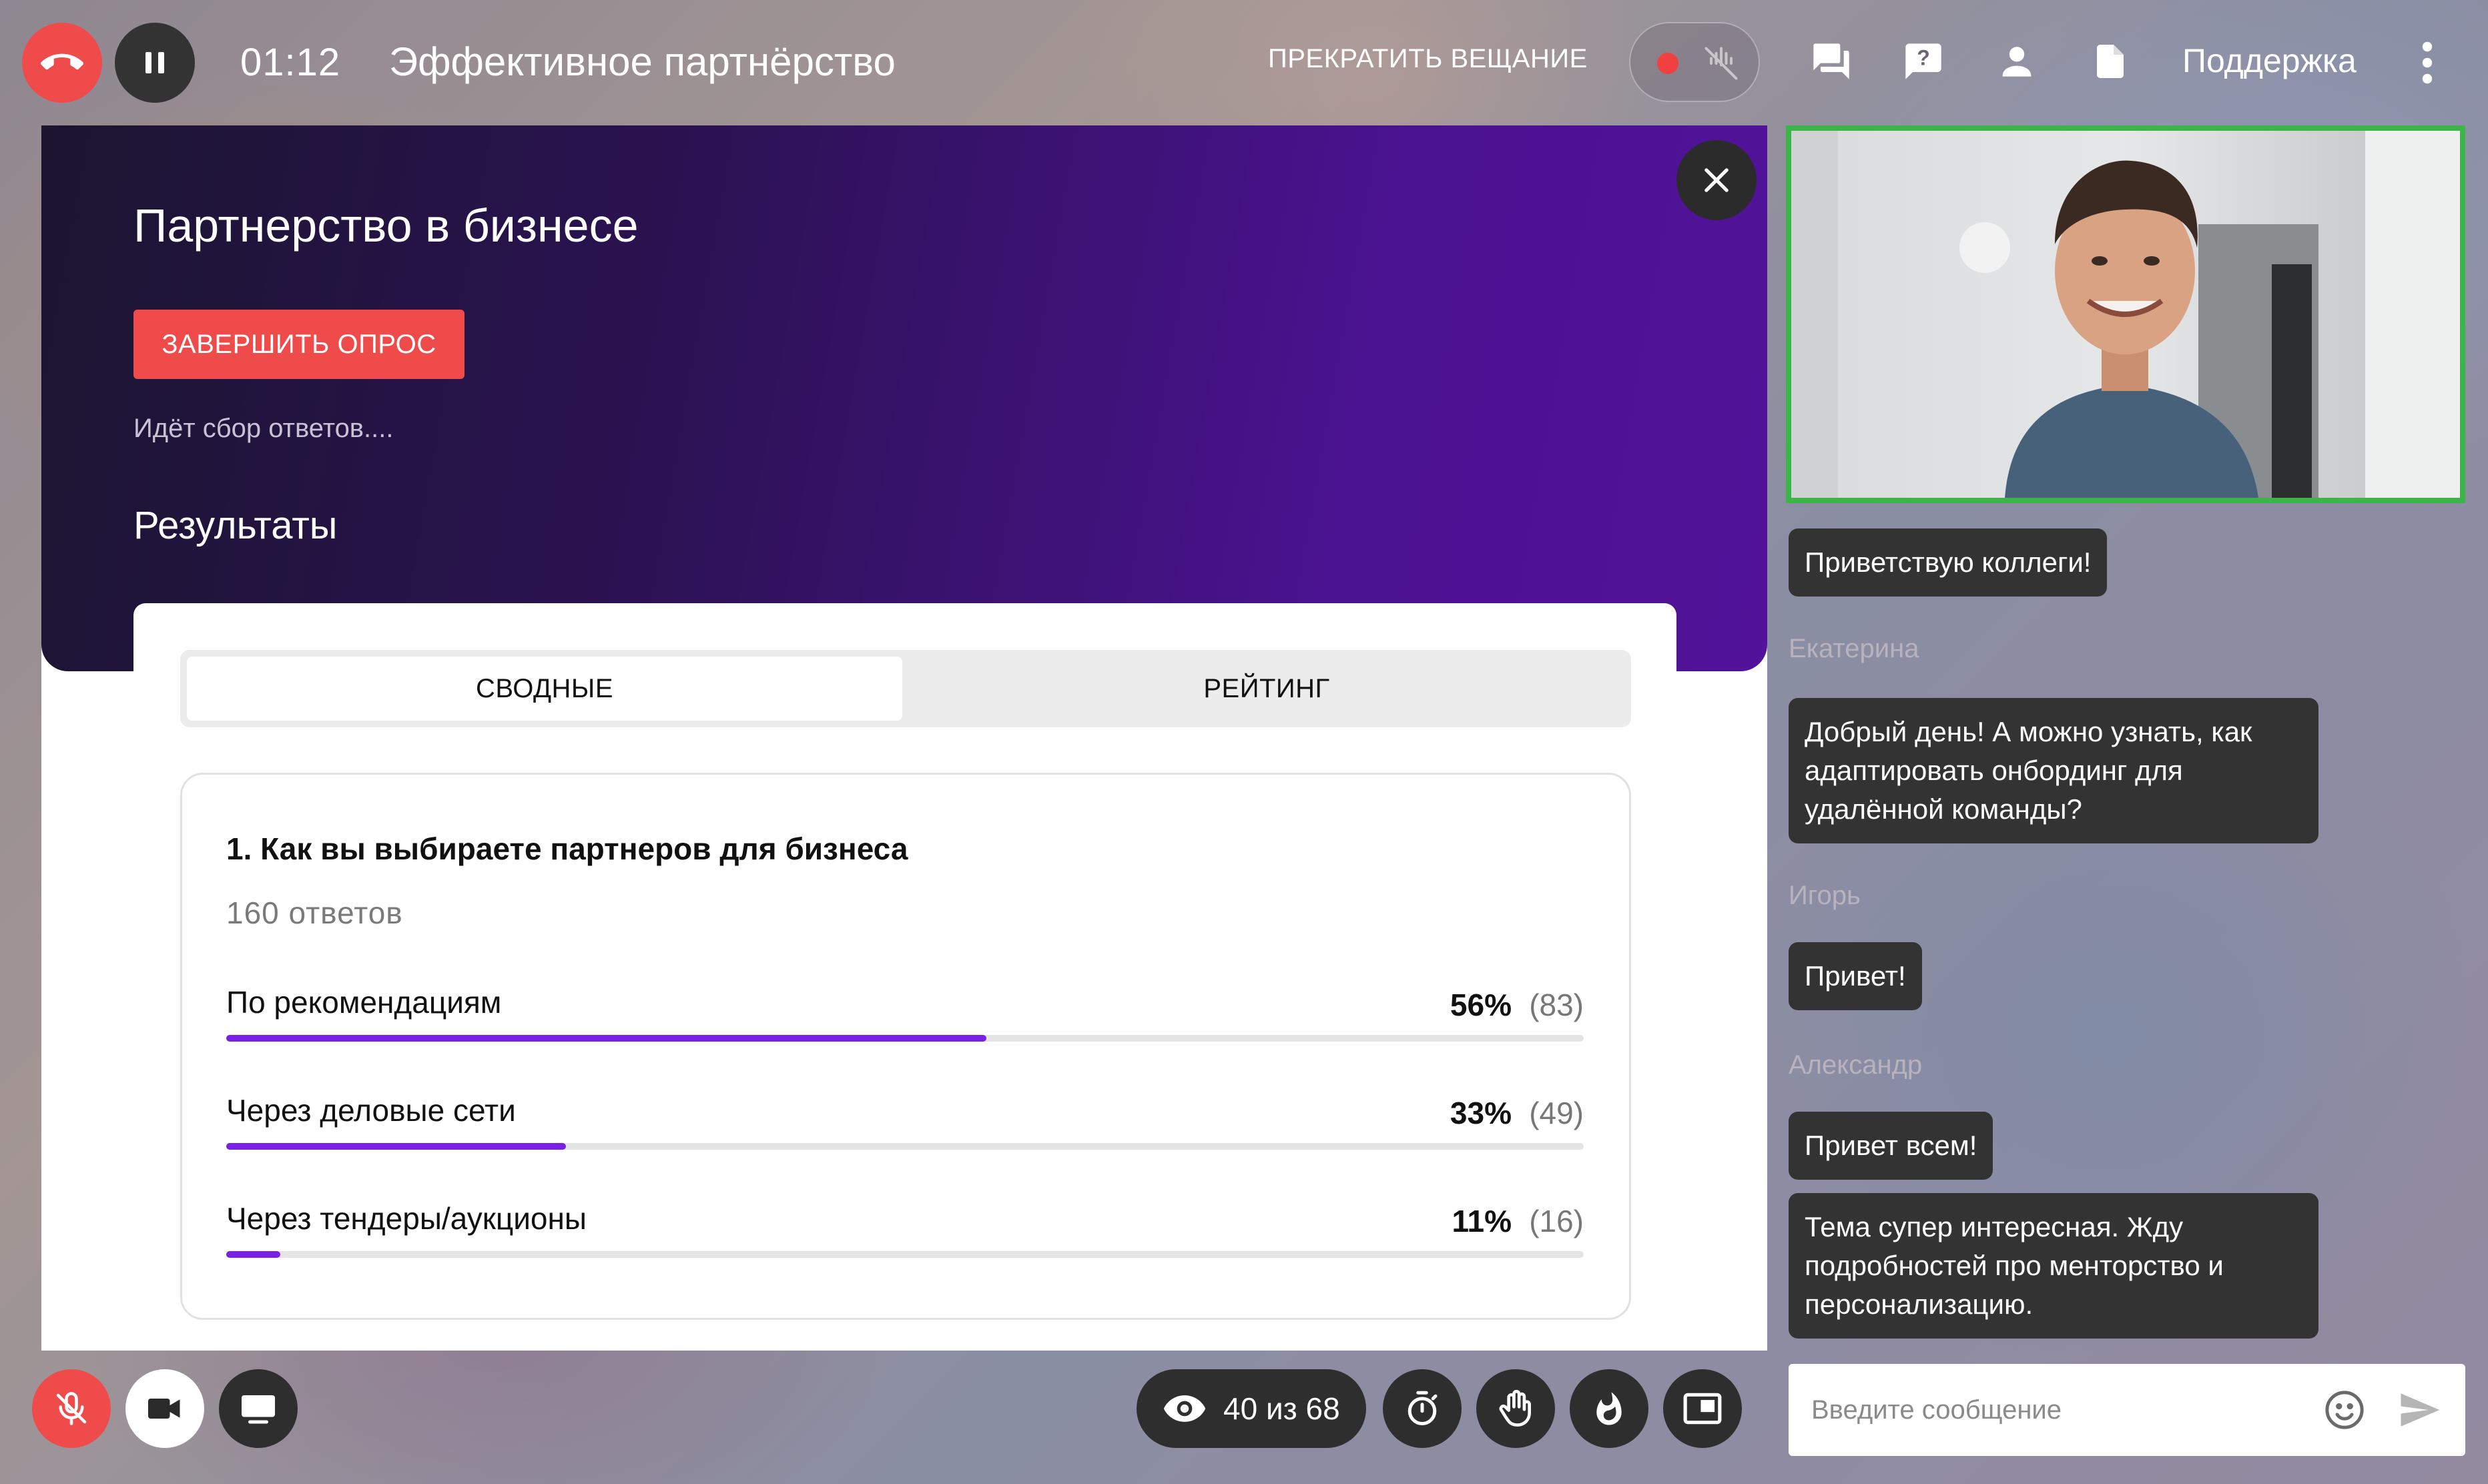 The width and height of the screenshot is (2488, 1484). I want to click on chat-toggle-button, so click(1831, 61).